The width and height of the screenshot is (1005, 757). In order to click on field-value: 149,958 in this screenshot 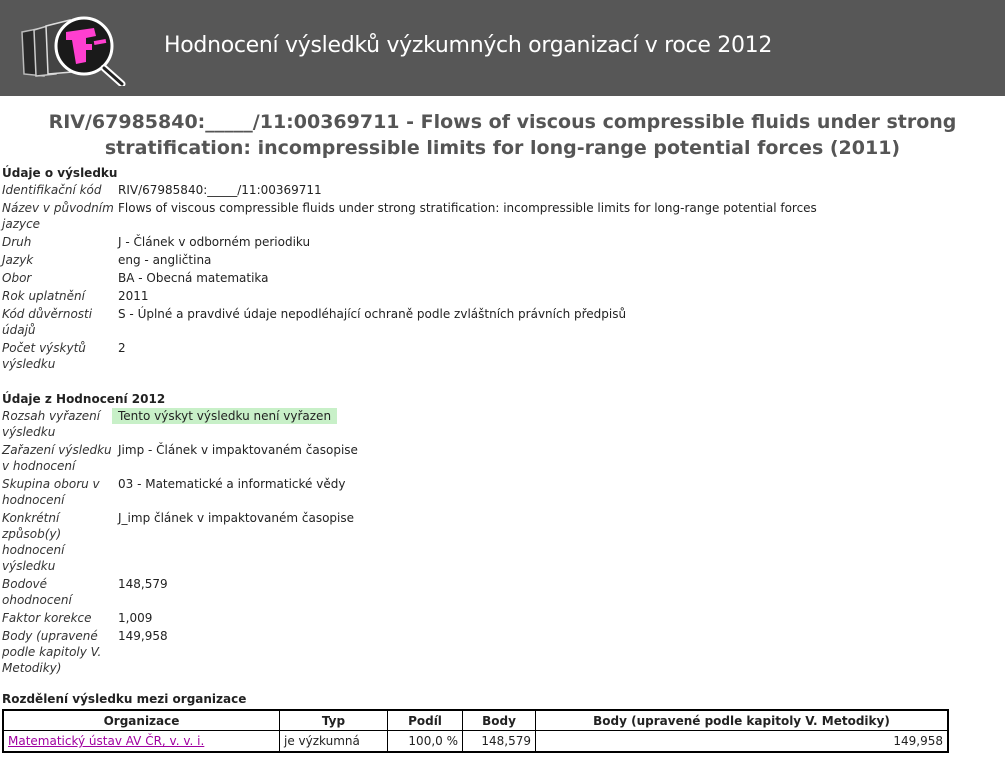, I will do `click(143, 636)`.